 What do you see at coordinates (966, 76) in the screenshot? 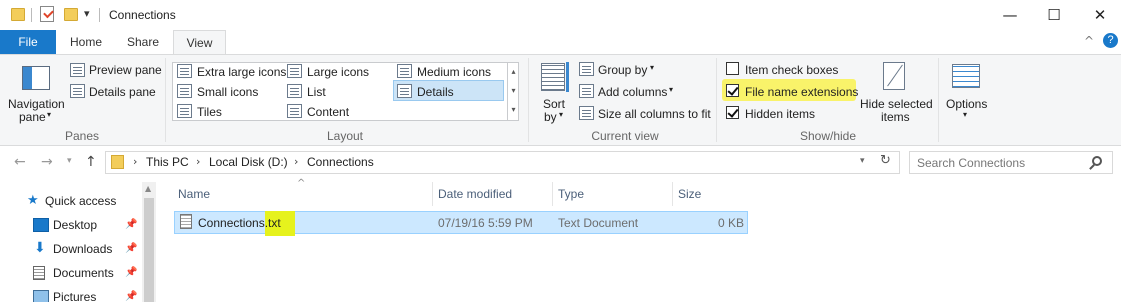
I see `options-icon` at bounding box center [966, 76].